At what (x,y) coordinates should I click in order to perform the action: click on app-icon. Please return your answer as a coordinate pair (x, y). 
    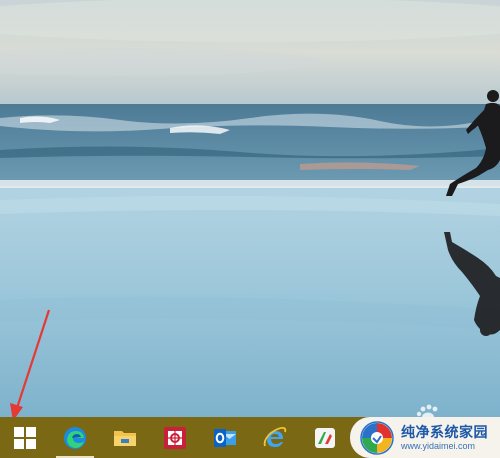
    Looking at the image, I should click on (325, 437).